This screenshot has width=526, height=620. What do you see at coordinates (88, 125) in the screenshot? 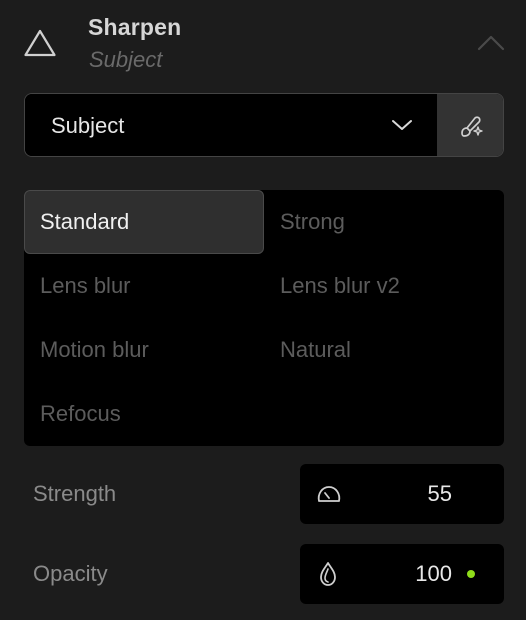
I see `subject-dropdown-value: Subject` at bounding box center [88, 125].